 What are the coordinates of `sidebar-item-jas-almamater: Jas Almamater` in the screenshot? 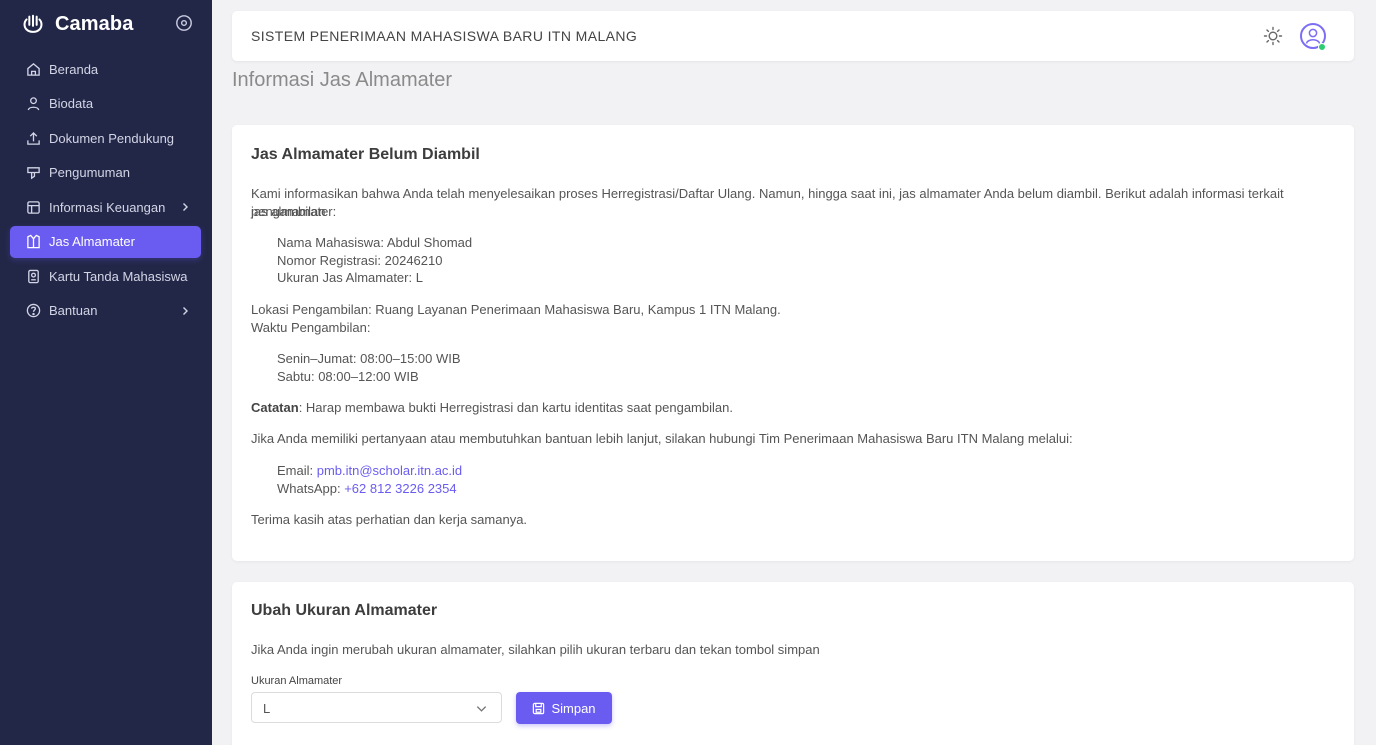 It's located at (105, 241).